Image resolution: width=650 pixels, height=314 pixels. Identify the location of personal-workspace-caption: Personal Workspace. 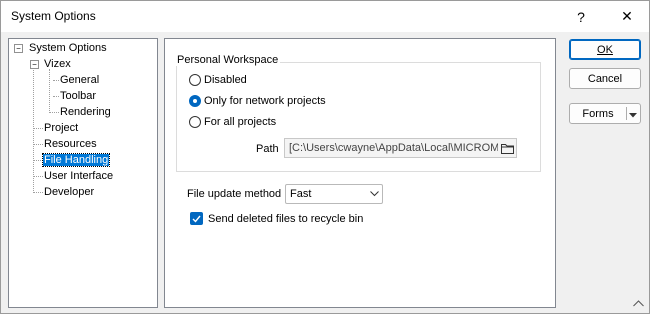
(228, 60).